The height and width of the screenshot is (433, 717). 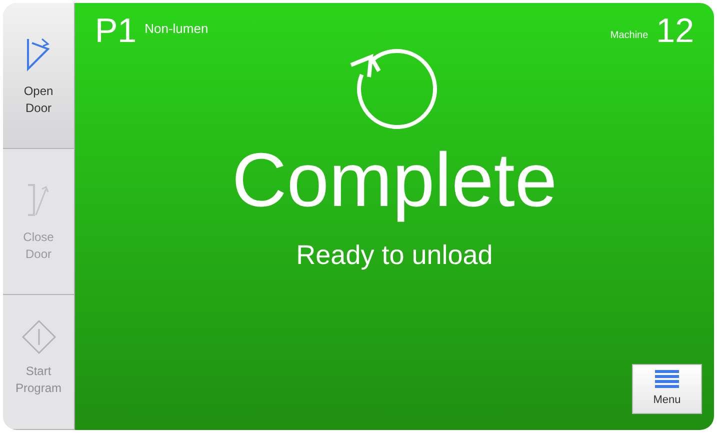 What do you see at coordinates (675, 31) in the screenshot?
I see `machine-number: 12` at bounding box center [675, 31].